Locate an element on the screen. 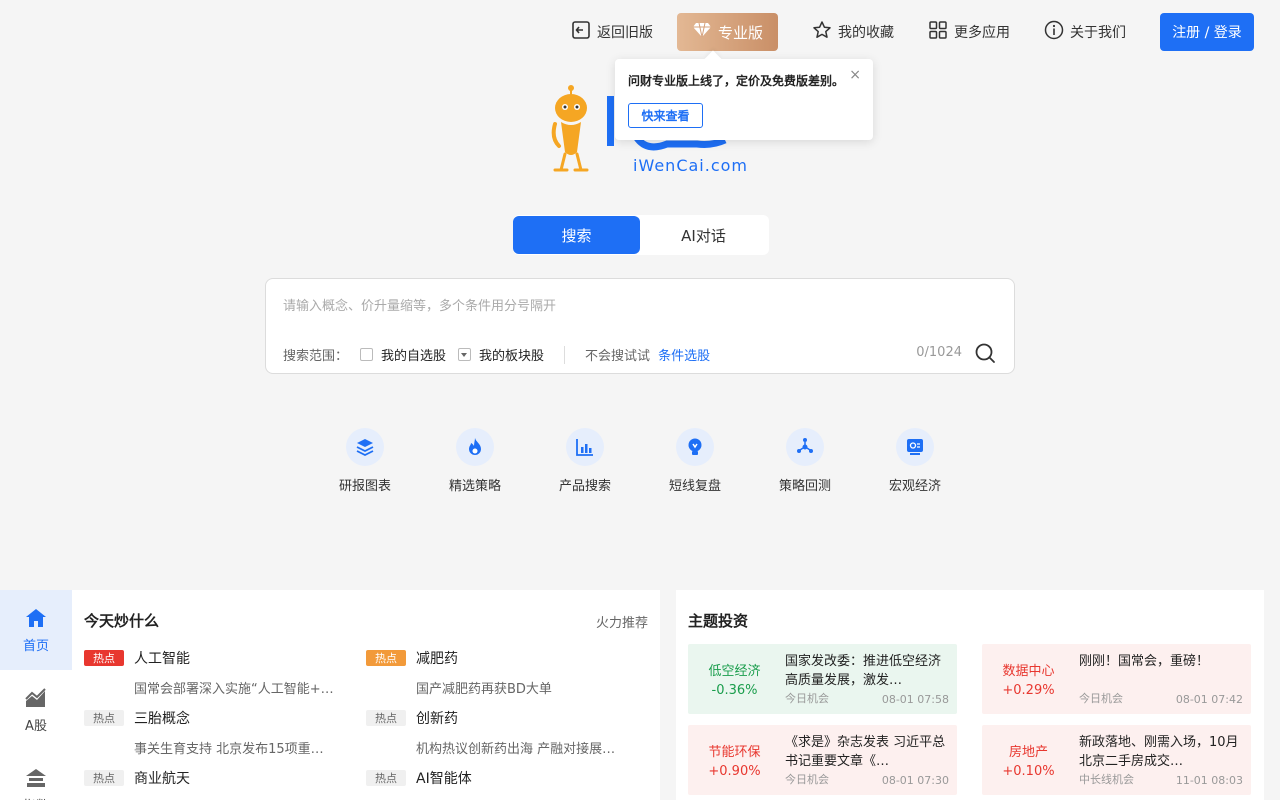 This screenshot has width=1280, height=800. tab-search: 搜索 is located at coordinates (576, 235).